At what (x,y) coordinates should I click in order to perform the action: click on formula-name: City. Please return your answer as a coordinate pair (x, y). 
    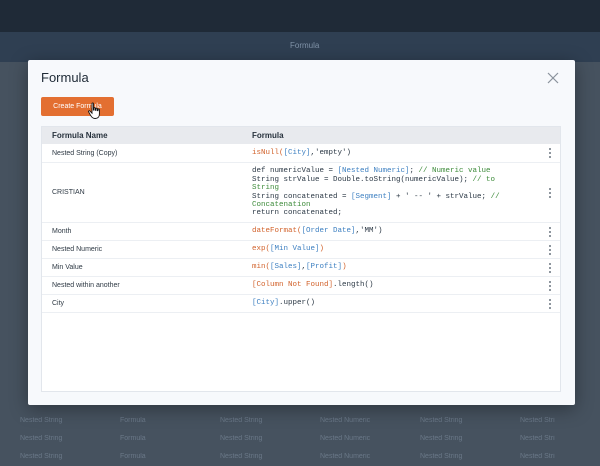
    Looking at the image, I should click on (58, 303).